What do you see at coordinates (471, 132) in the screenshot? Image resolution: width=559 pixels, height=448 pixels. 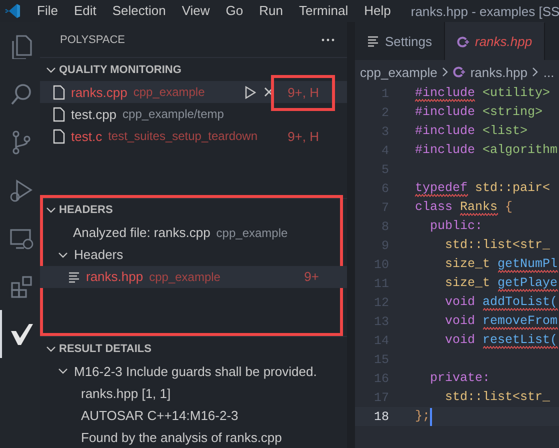 I see `code-line: #include <list>` at bounding box center [471, 132].